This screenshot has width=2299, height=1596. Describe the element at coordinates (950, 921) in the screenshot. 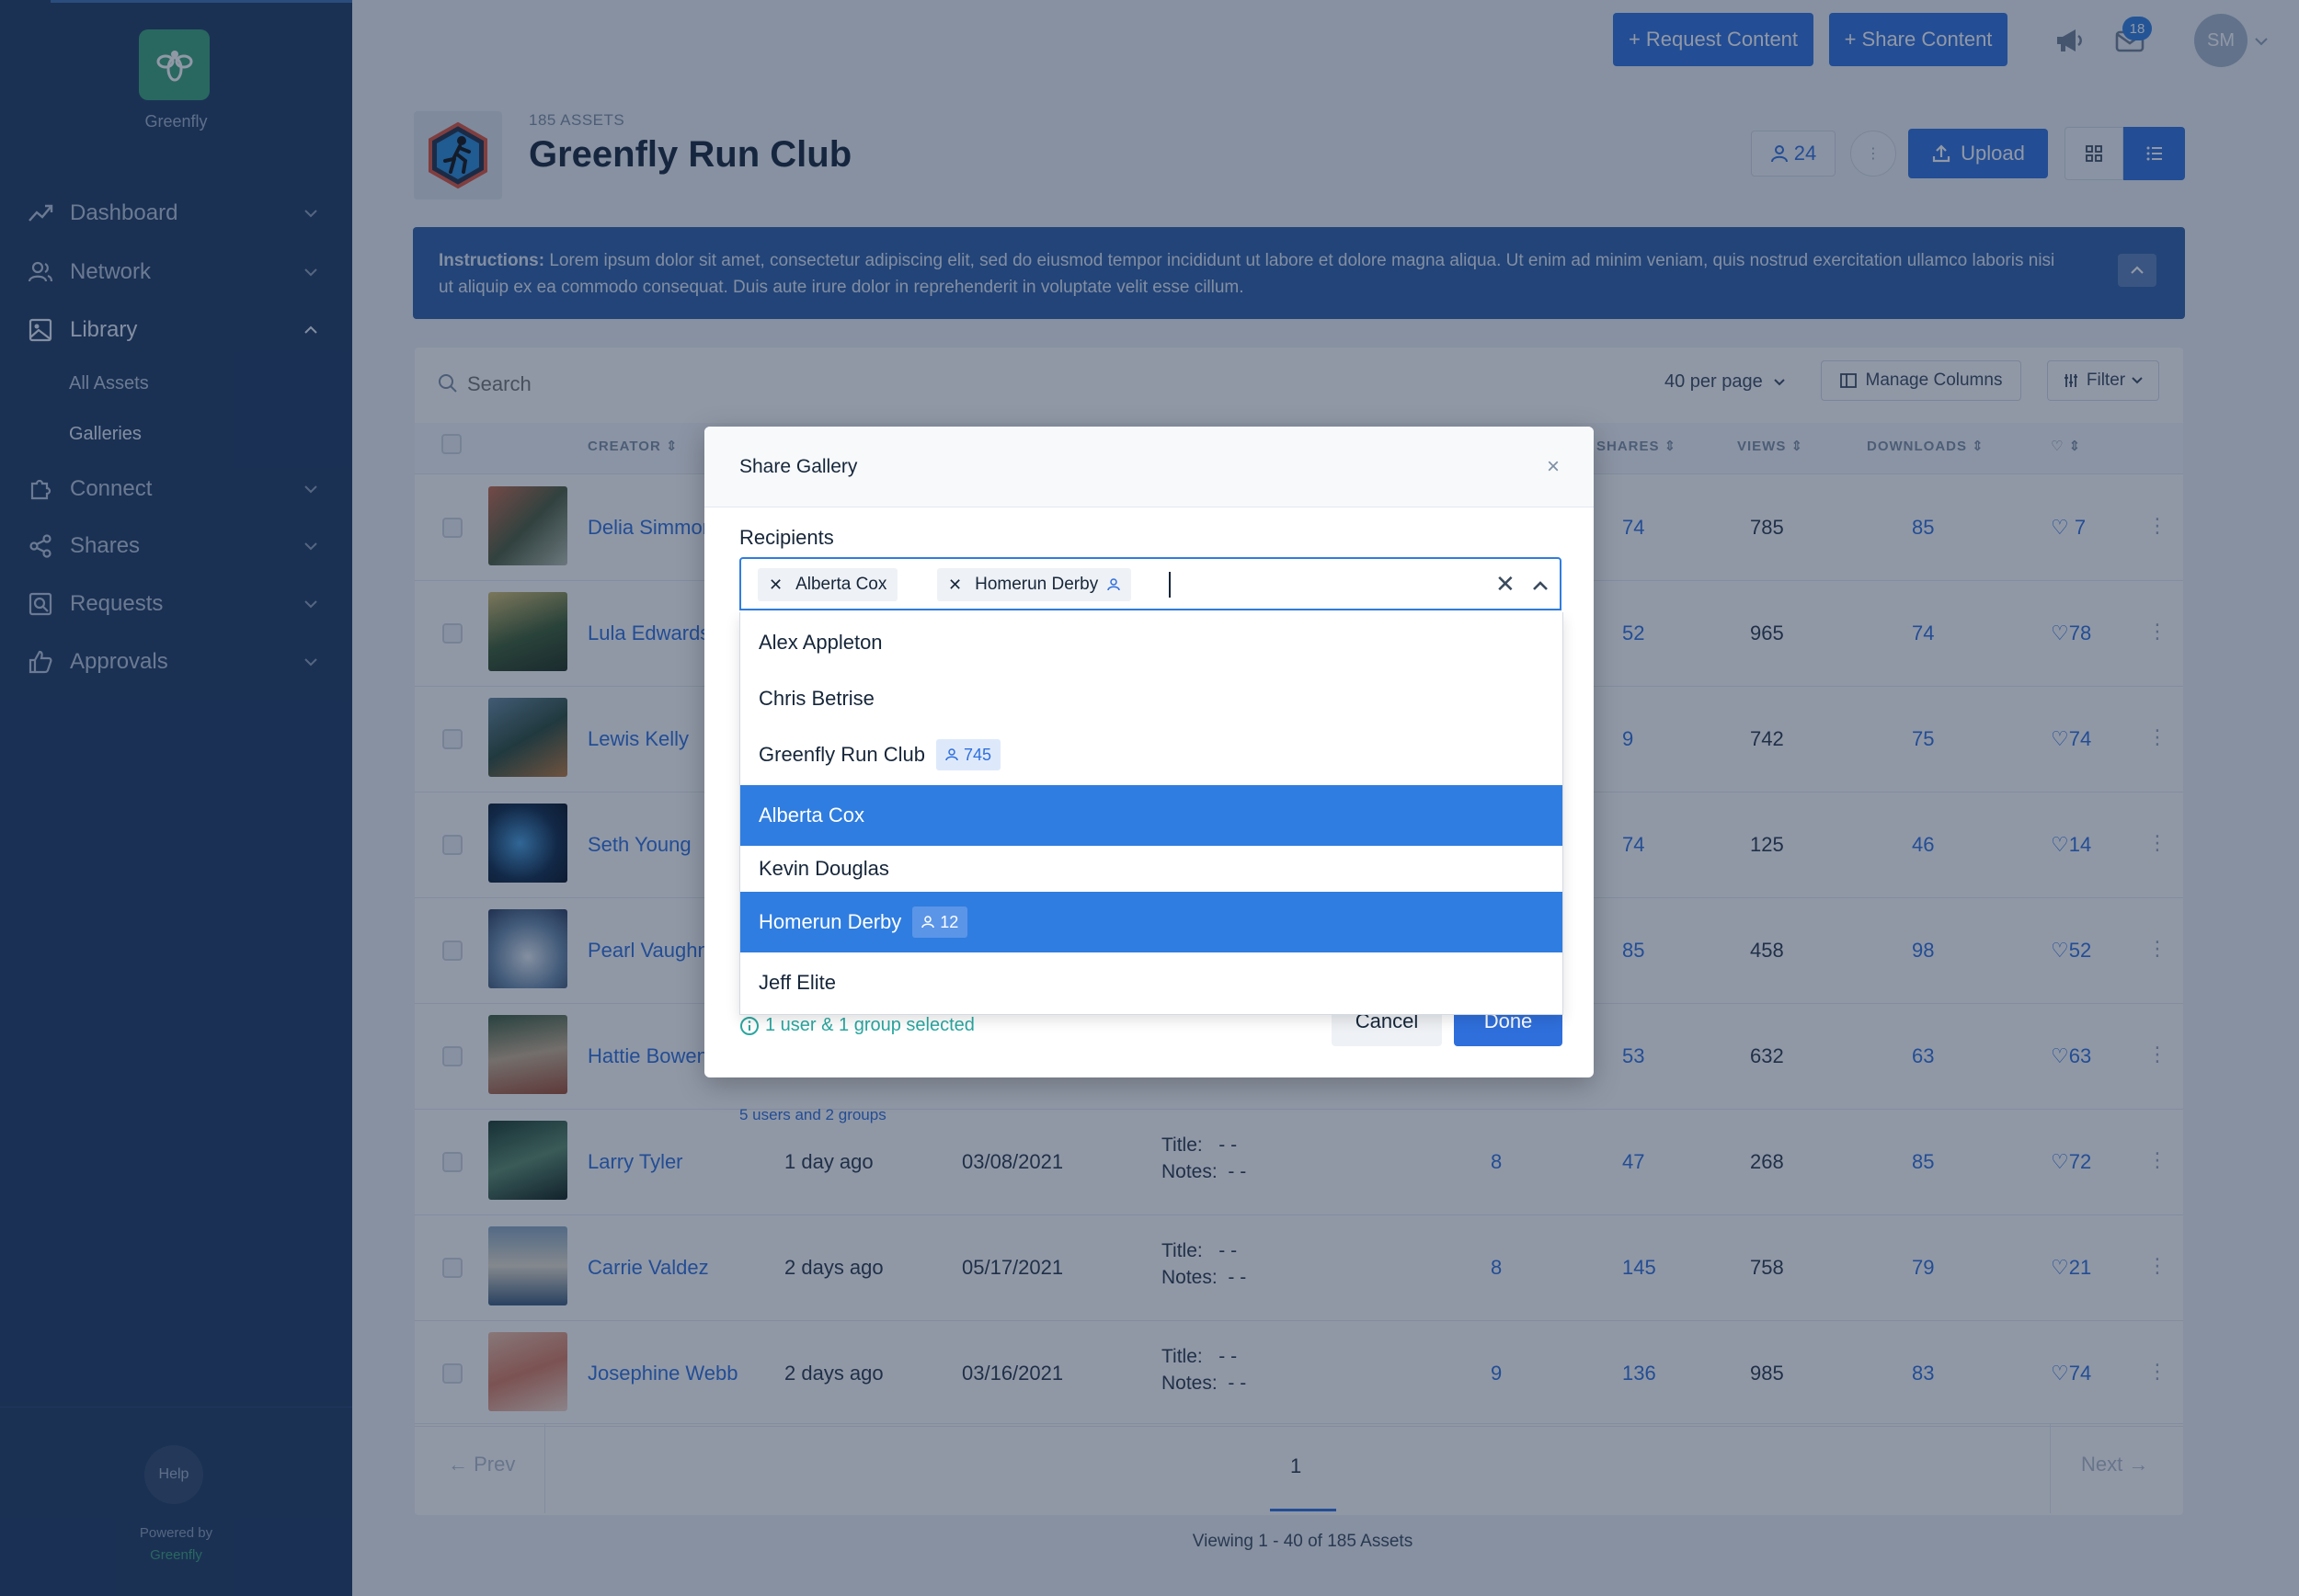

I see `group-count: 12` at that location.